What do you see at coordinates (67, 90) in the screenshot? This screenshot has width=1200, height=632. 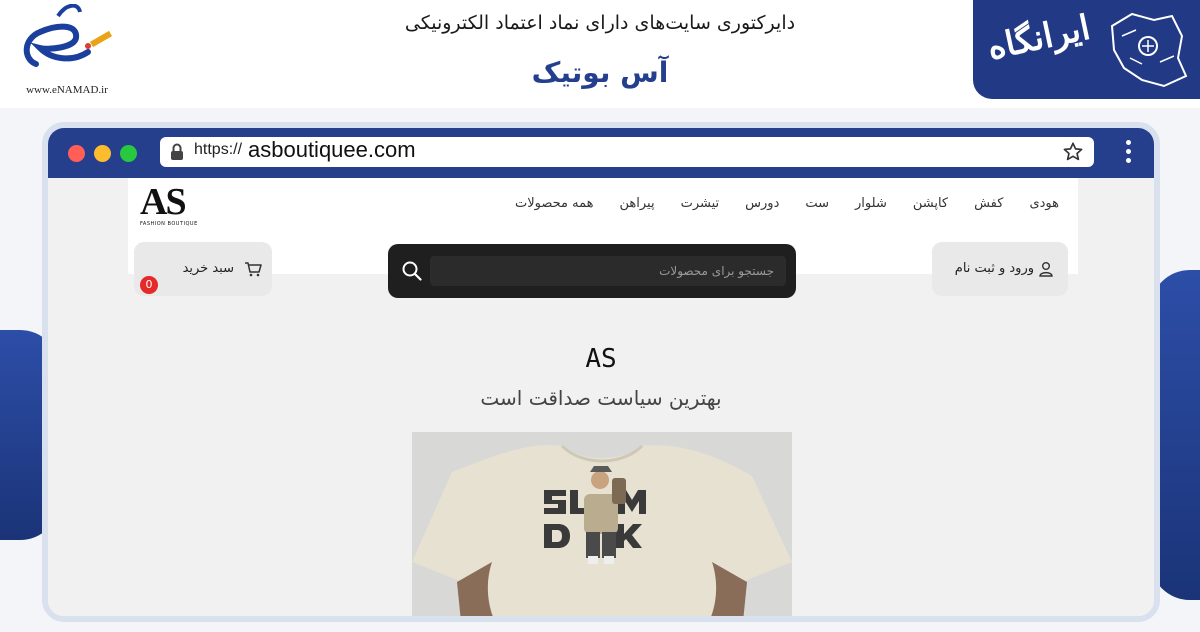 I see `enamad-url: www.eNAMAD.ir` at bounding box center [67, 90].